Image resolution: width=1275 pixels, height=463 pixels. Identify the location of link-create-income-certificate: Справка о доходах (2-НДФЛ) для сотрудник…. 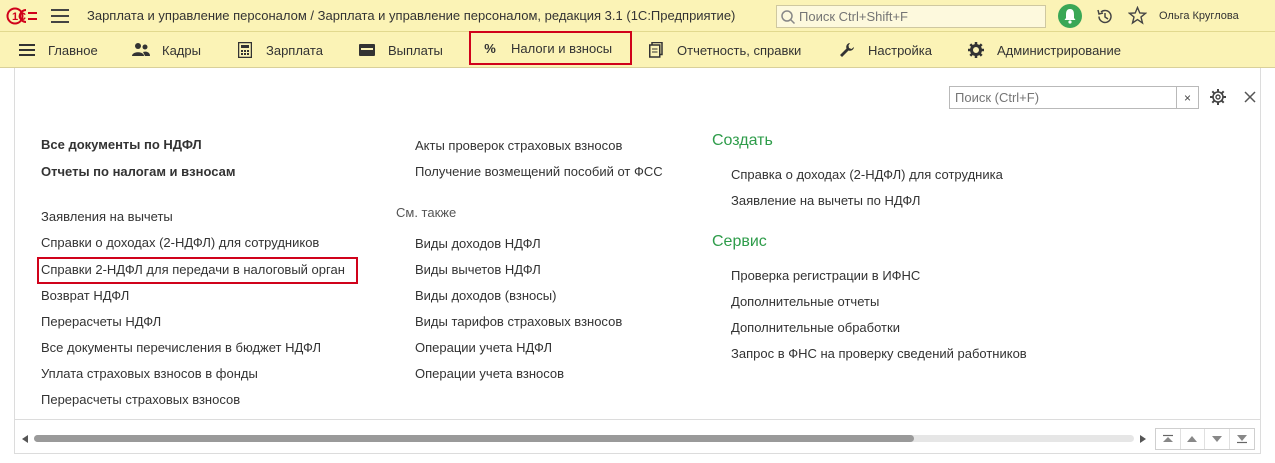
(867, 174).